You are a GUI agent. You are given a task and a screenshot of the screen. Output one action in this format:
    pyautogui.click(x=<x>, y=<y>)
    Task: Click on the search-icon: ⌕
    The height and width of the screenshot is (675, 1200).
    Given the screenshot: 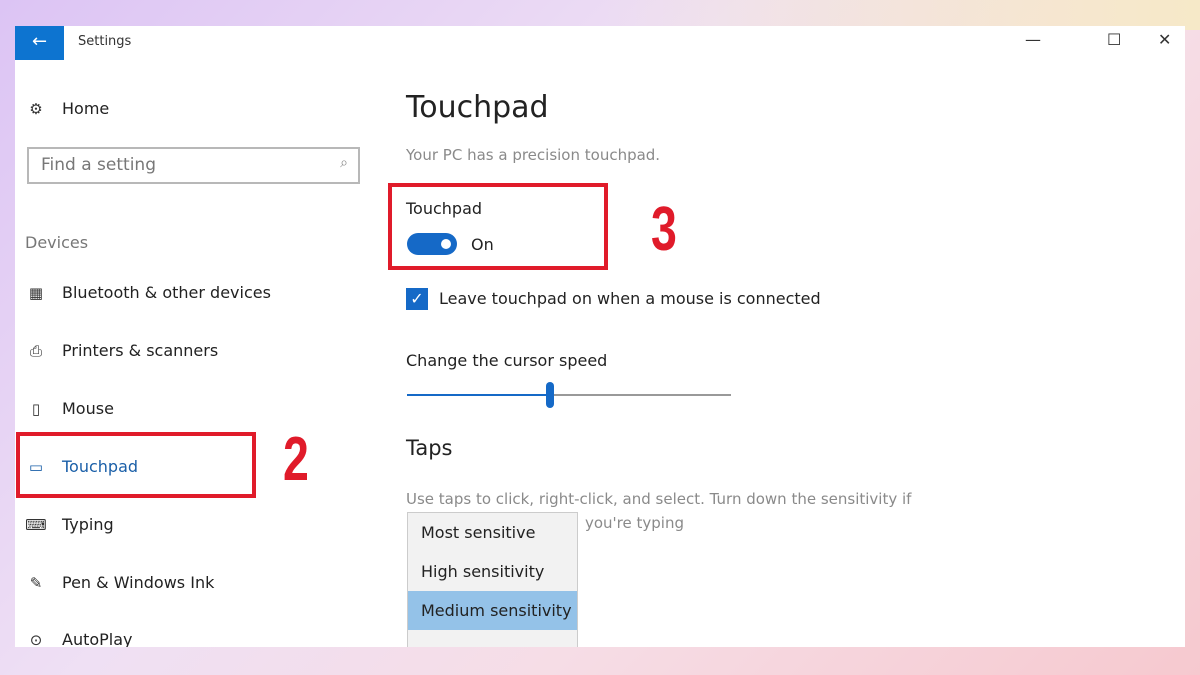 What is the action you would take?
    pyautogui.click(x=344, y=163)
    